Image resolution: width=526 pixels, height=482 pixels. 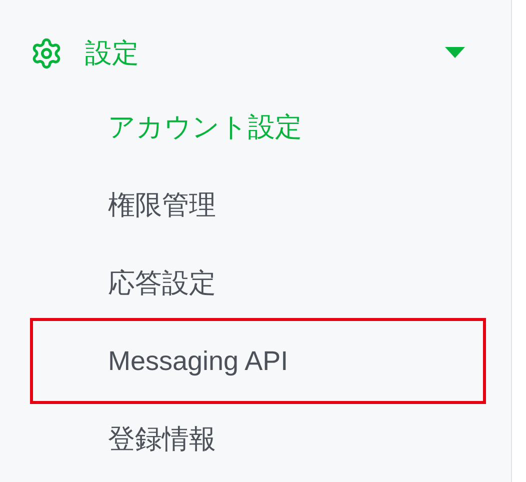 What do you see at coordinates (455, 53) in the screenshot?
I see `caret-icon` at bounding box center [455, 53].